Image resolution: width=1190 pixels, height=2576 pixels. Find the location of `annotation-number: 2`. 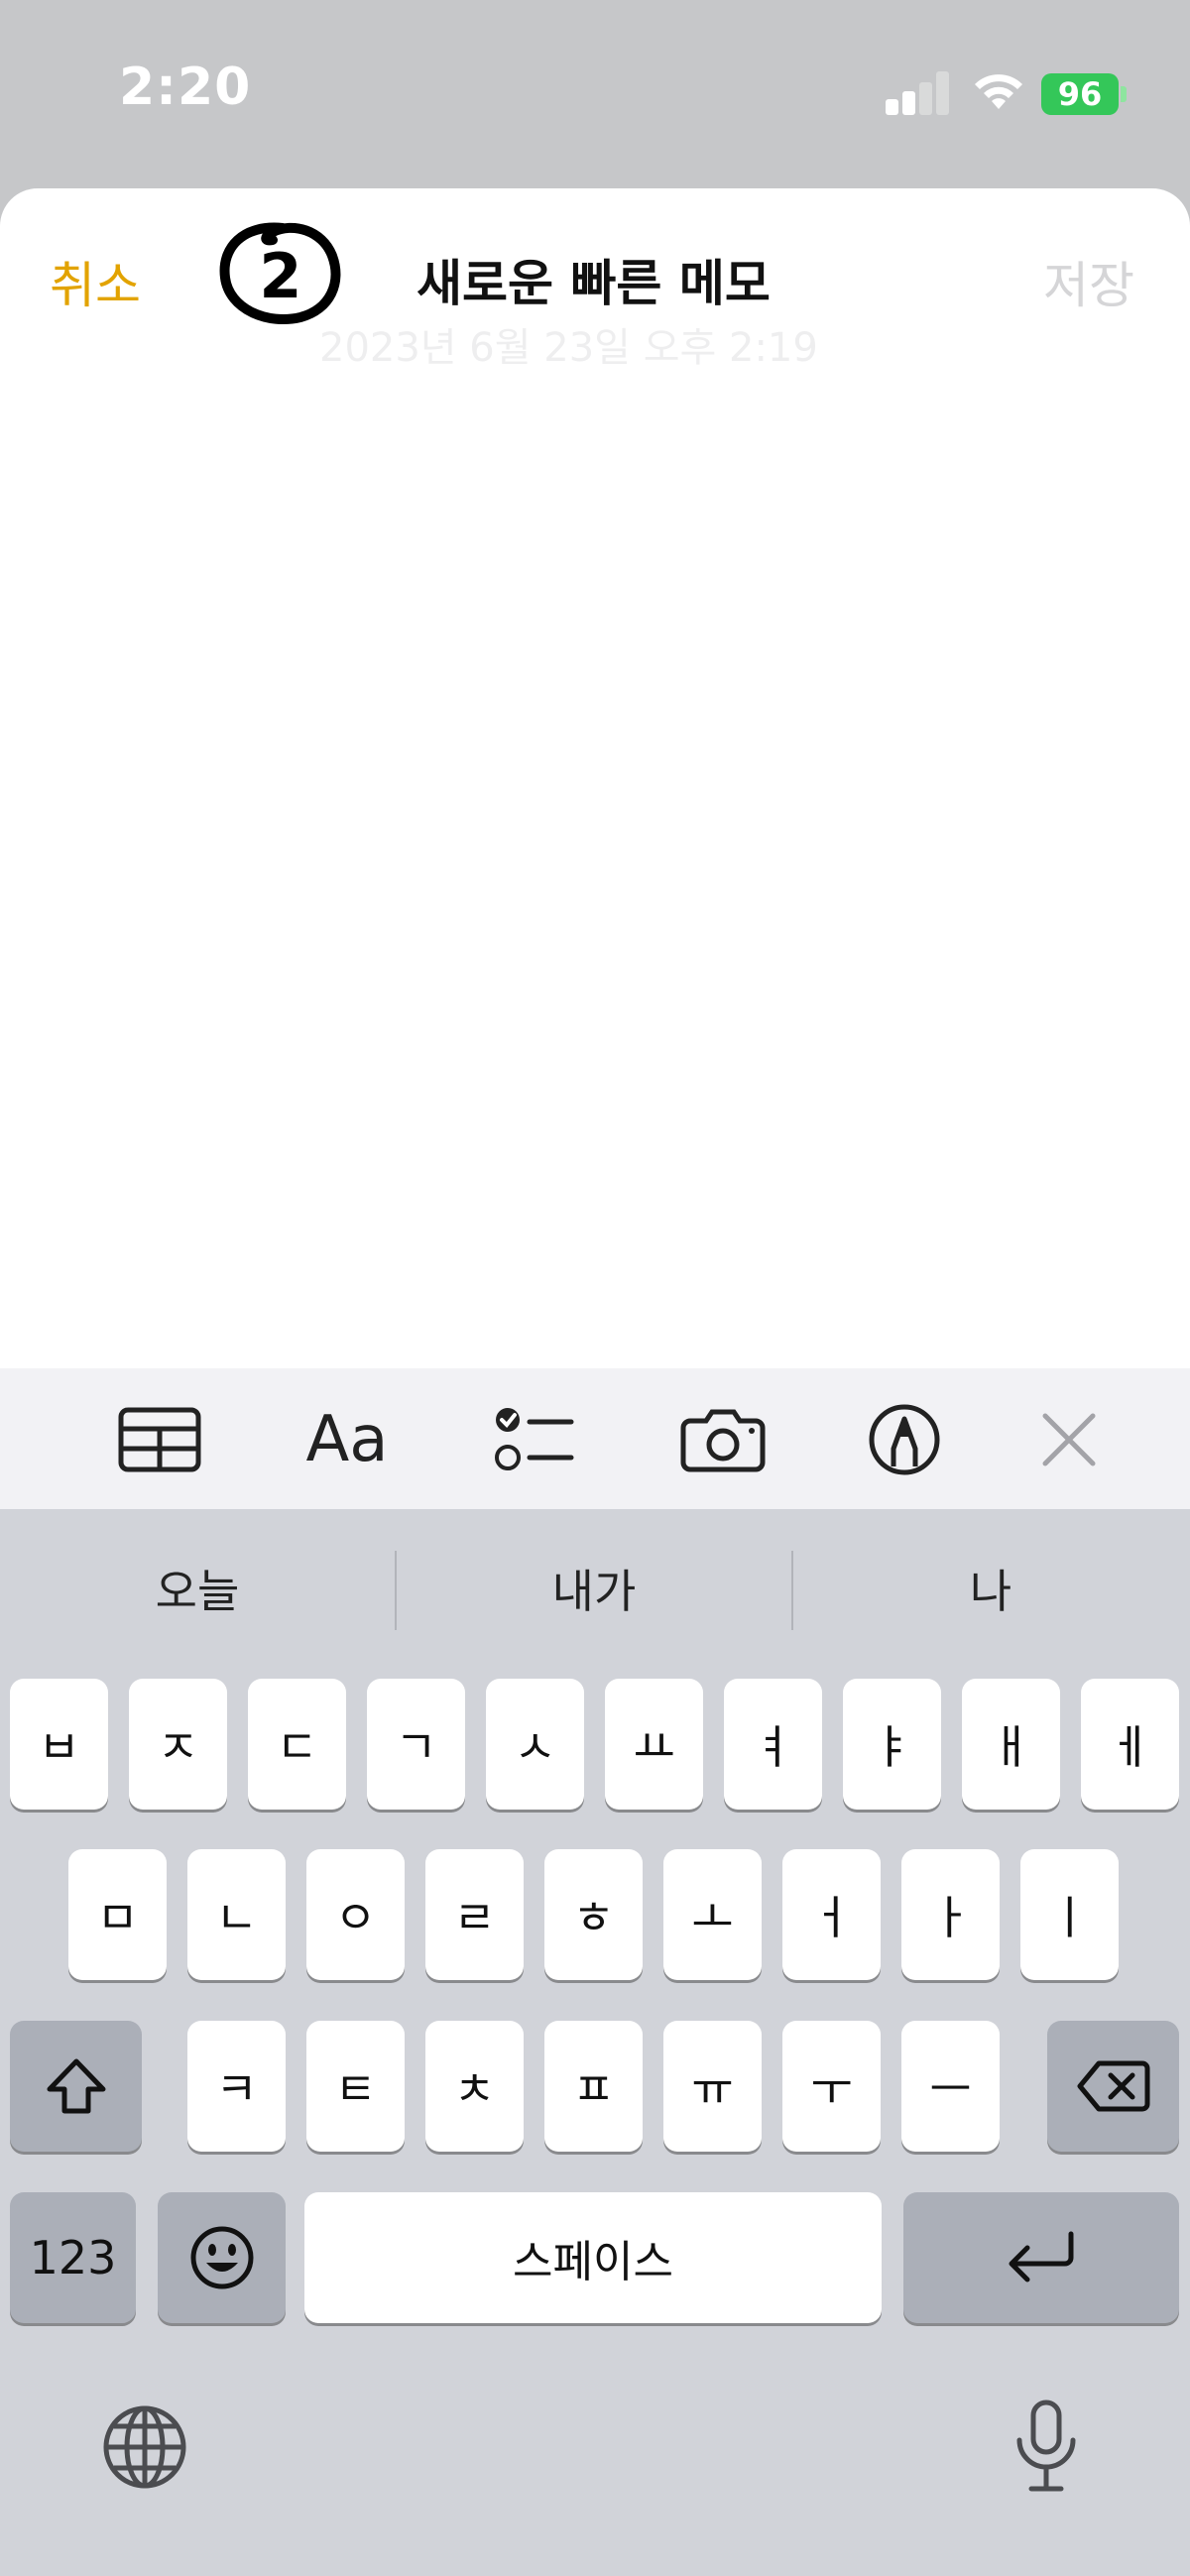

annotation-number: 2 is located at coordinates (280, 276).